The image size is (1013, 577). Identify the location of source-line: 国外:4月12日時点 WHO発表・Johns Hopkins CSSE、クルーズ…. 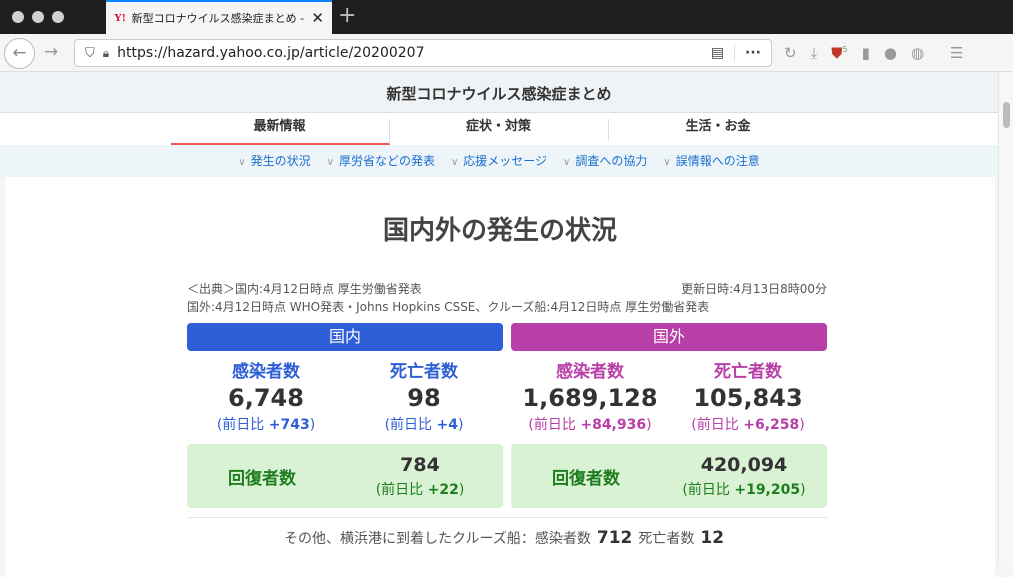
(448, 307).